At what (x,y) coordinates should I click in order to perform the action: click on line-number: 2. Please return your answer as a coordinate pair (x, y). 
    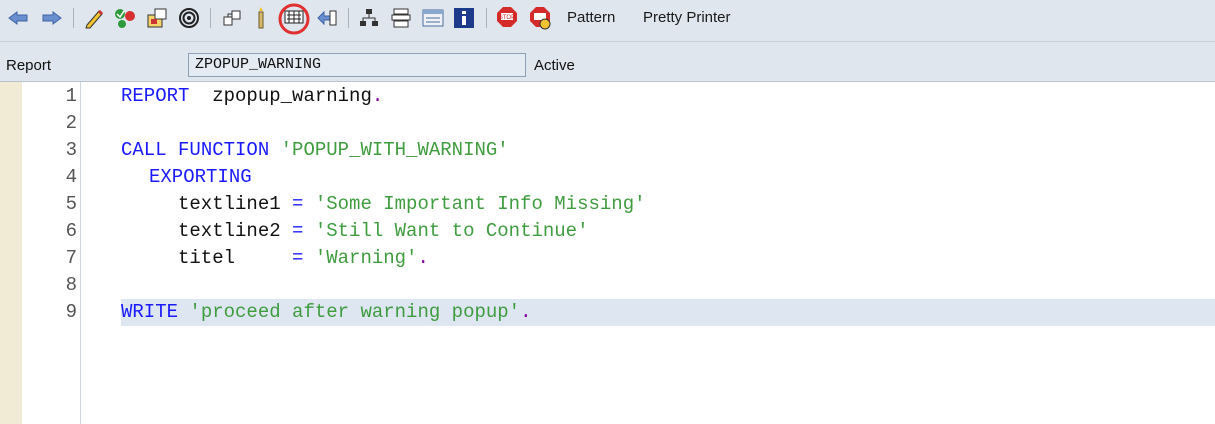
    Looking at the image, I should click on (71, 123).